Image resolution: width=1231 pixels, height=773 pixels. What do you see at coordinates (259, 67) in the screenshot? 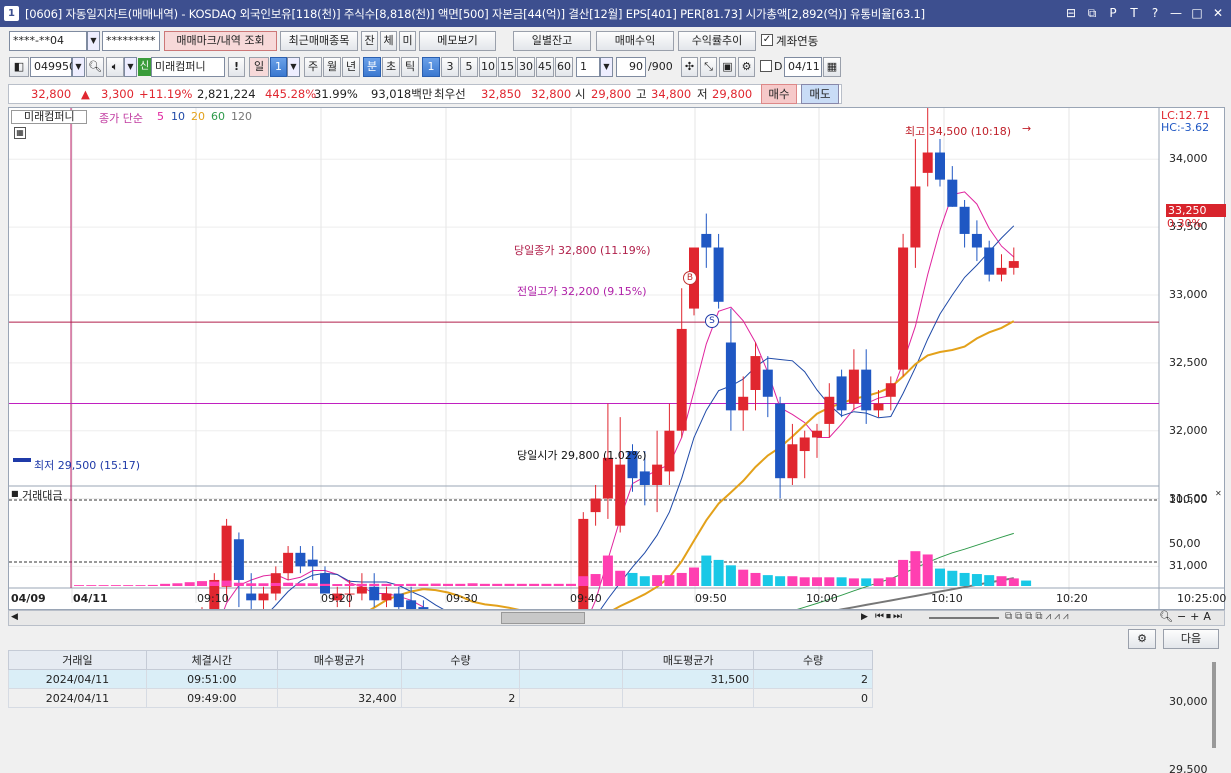
I see `period-day-button: 일` at bounding box center [259, 67].